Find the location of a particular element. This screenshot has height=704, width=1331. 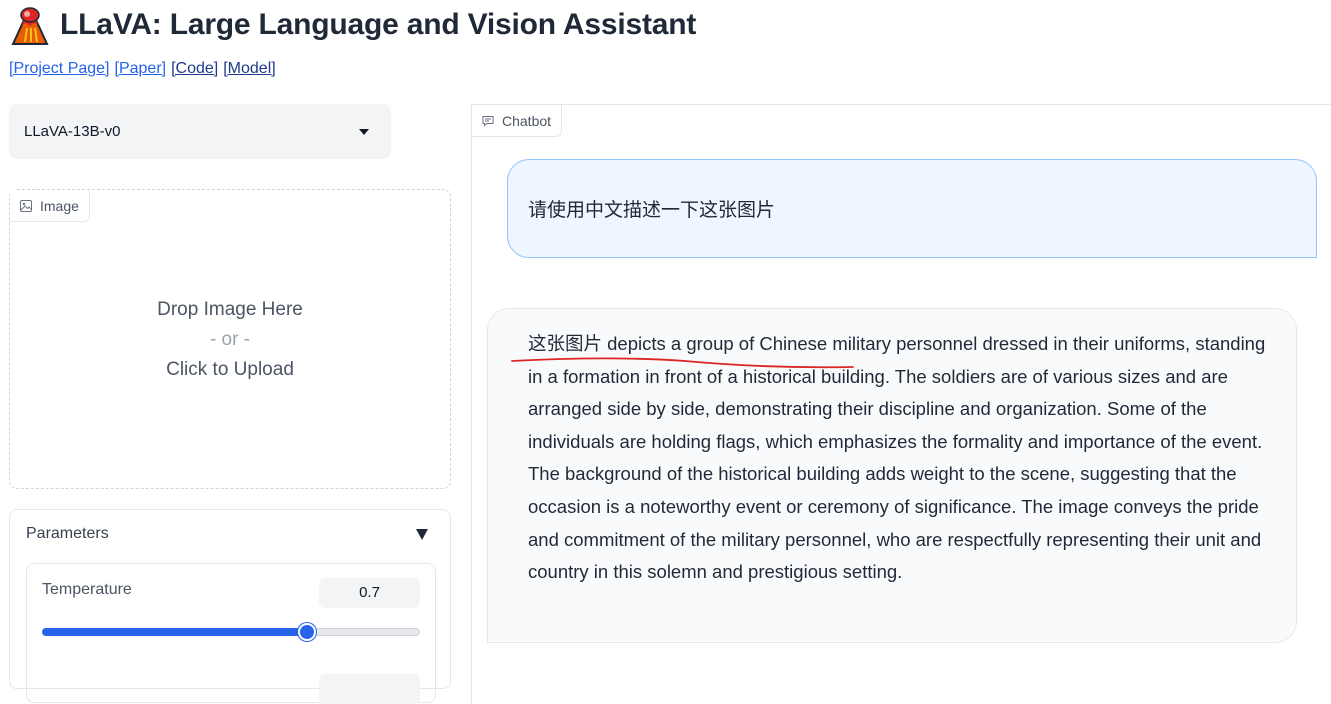

chevron-down-icon is located at coordinates (364, 131).